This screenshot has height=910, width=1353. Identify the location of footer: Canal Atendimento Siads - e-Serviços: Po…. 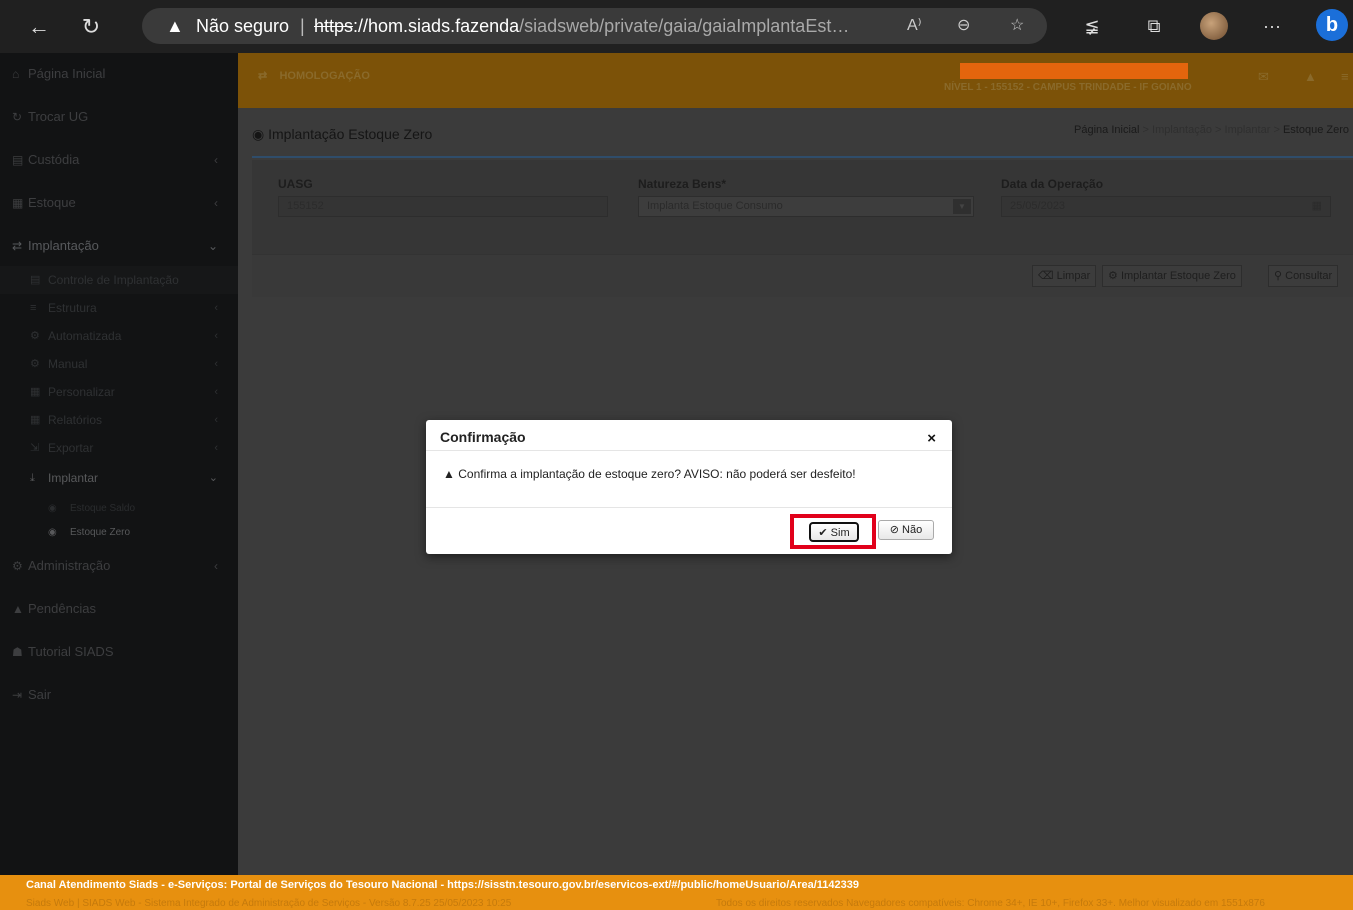
(676, 892).